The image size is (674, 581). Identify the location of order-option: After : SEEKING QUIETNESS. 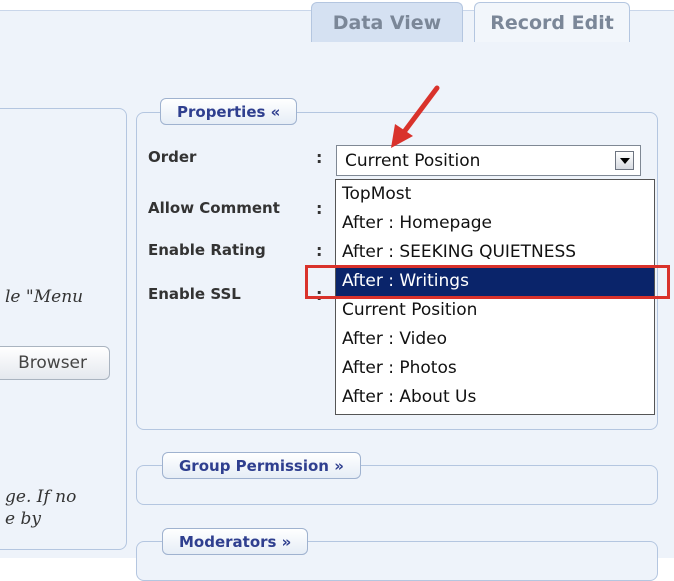
(495, 252).